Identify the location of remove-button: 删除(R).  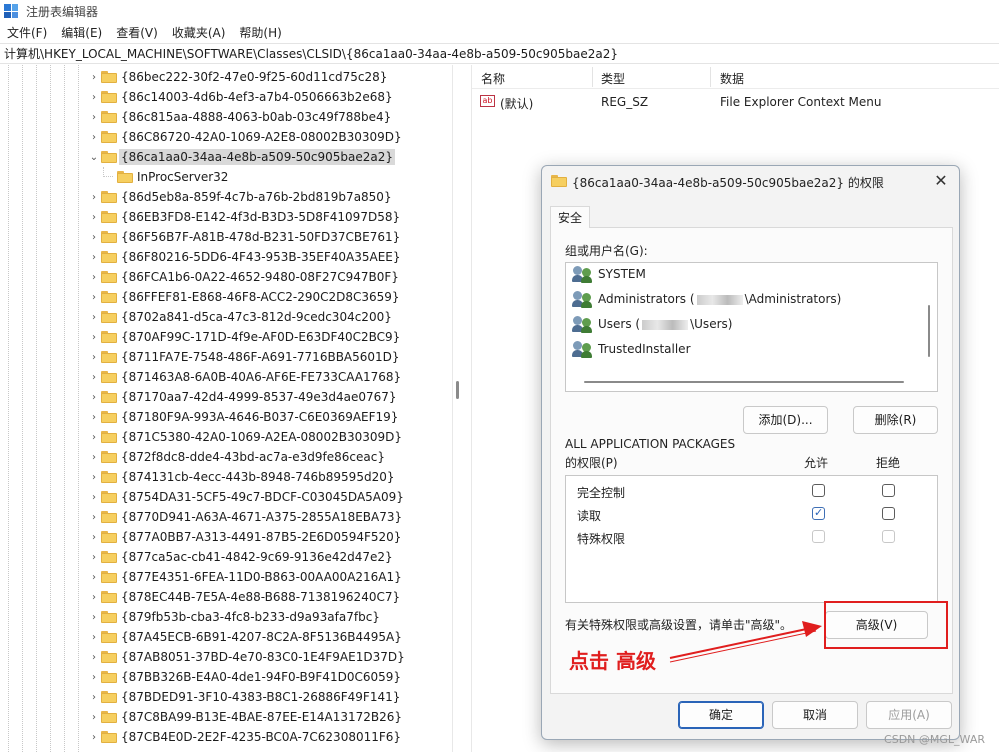
(895, 420).